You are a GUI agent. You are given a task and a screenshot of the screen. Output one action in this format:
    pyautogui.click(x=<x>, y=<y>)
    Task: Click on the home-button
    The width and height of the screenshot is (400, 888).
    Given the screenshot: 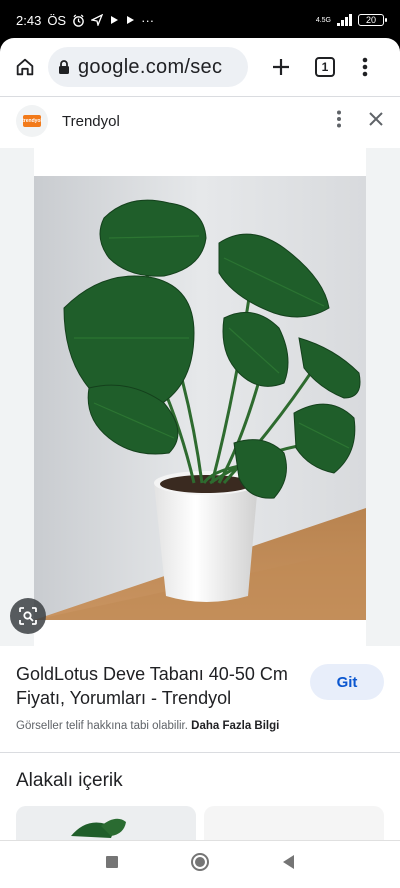 What is the action you would take?
    pyautogui.click(x=25, y=67)
    